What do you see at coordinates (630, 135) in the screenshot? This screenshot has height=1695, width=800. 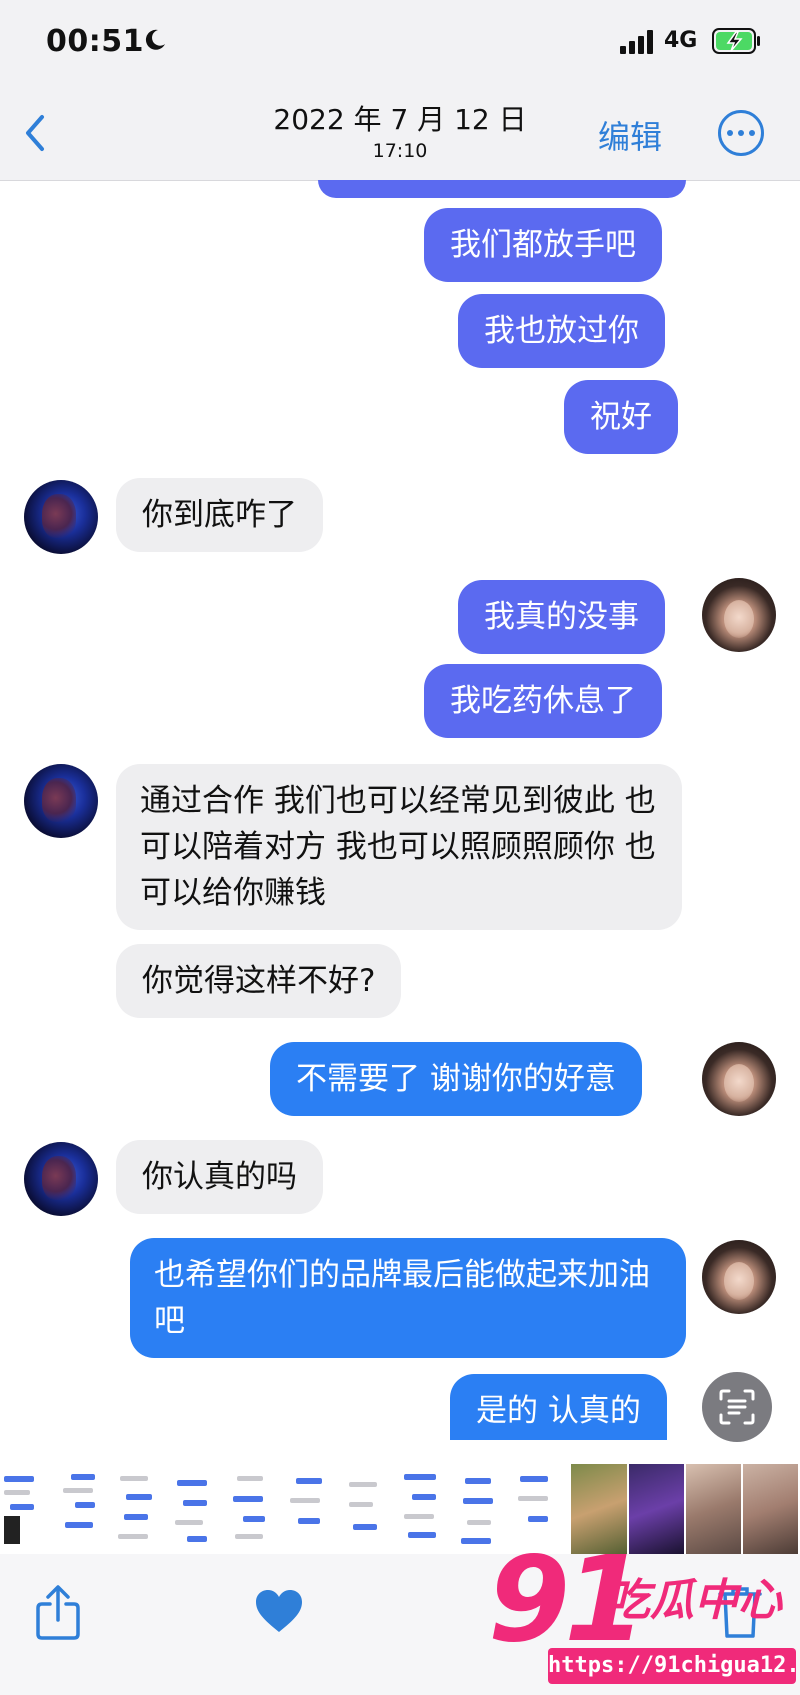 I see `edit-button: 编辑` at bounding box center [630, 135].